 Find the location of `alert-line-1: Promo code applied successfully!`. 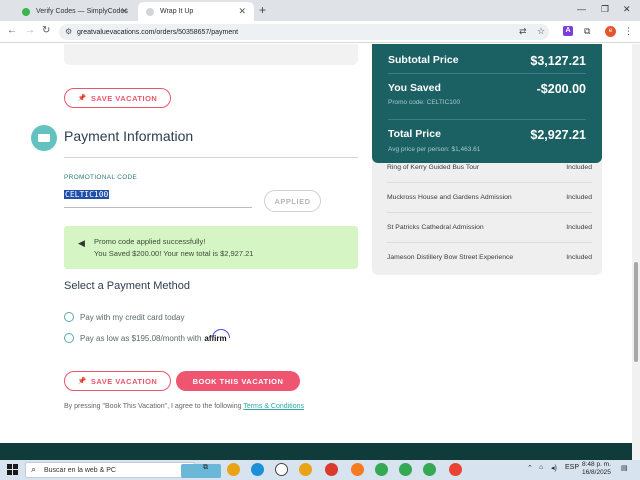

alert-line-1: Promo code applied successfully! is located at coordinates (150, 241).